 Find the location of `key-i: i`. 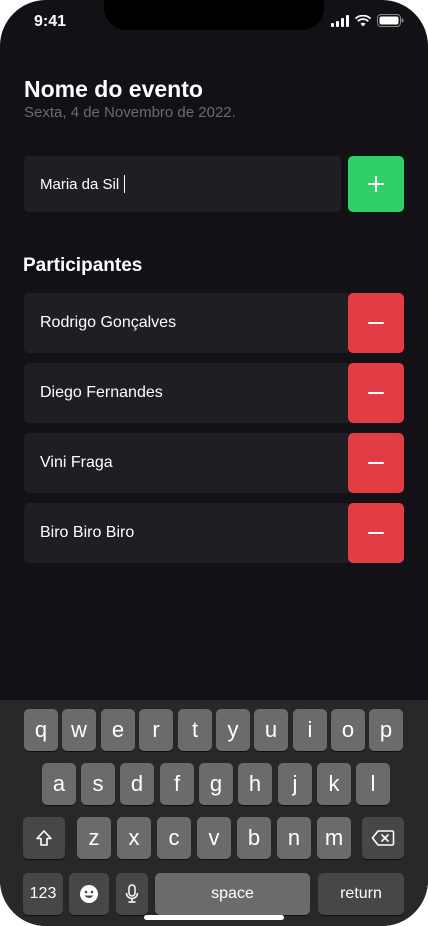

key-i: i is located at coordinates (310, 730).